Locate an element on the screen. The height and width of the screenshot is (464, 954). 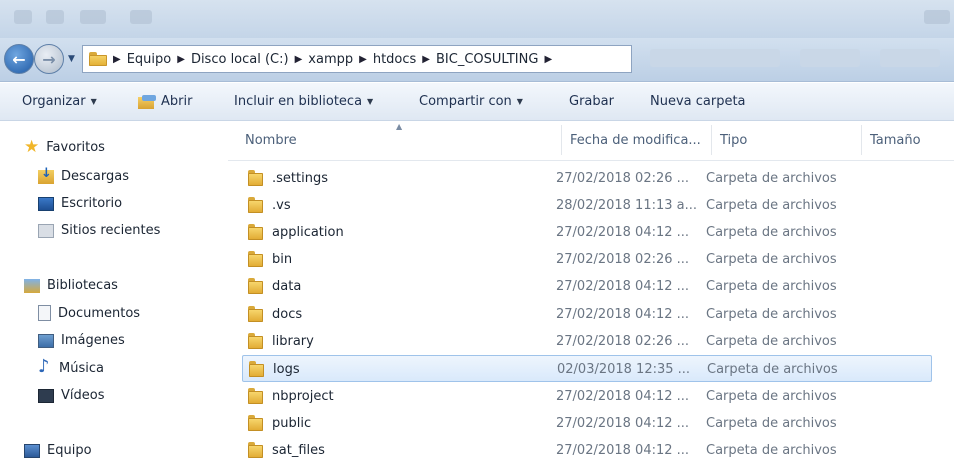
recent-places-icon is located at coordinates (46, 230).